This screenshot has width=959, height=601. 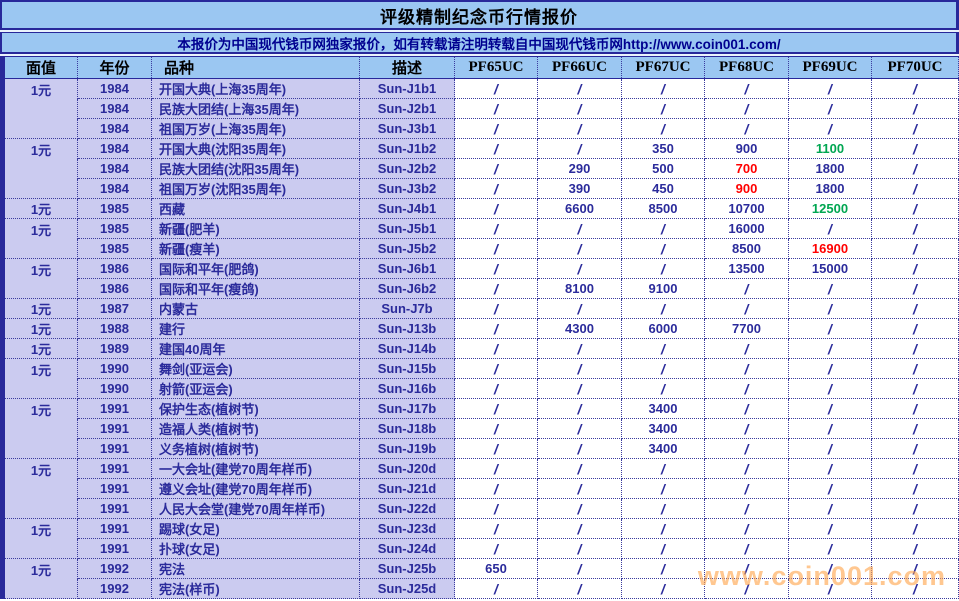 I want to click on table-row: 1991 扑球(女足) Sun-J24d / / / / / /, so click(x=482, y=549).